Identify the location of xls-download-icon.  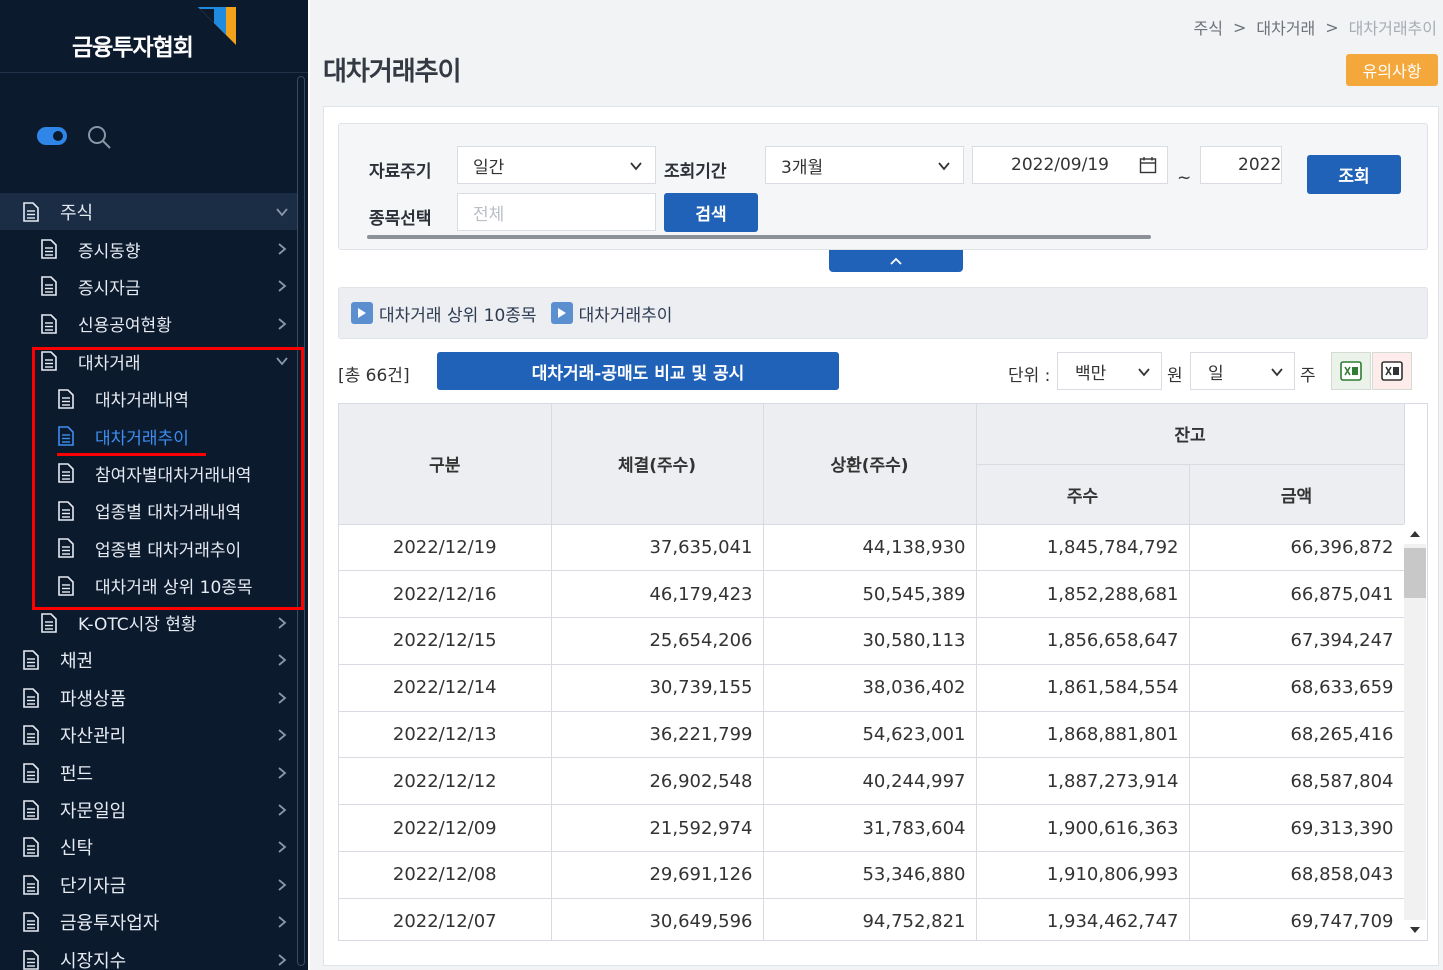
(1392, 371).